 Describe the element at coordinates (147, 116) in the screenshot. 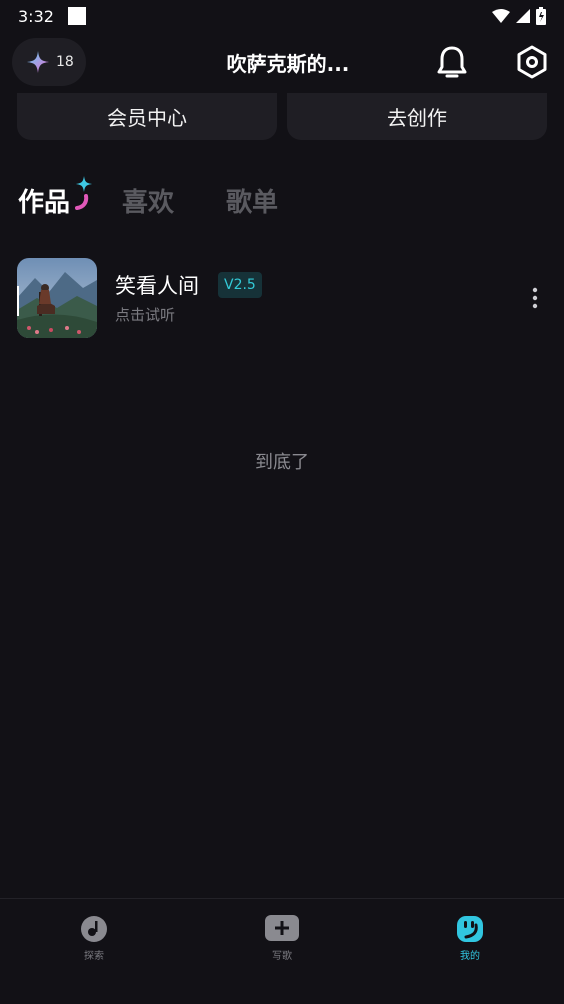

I see `member-center-button: 会员中心` at that location.